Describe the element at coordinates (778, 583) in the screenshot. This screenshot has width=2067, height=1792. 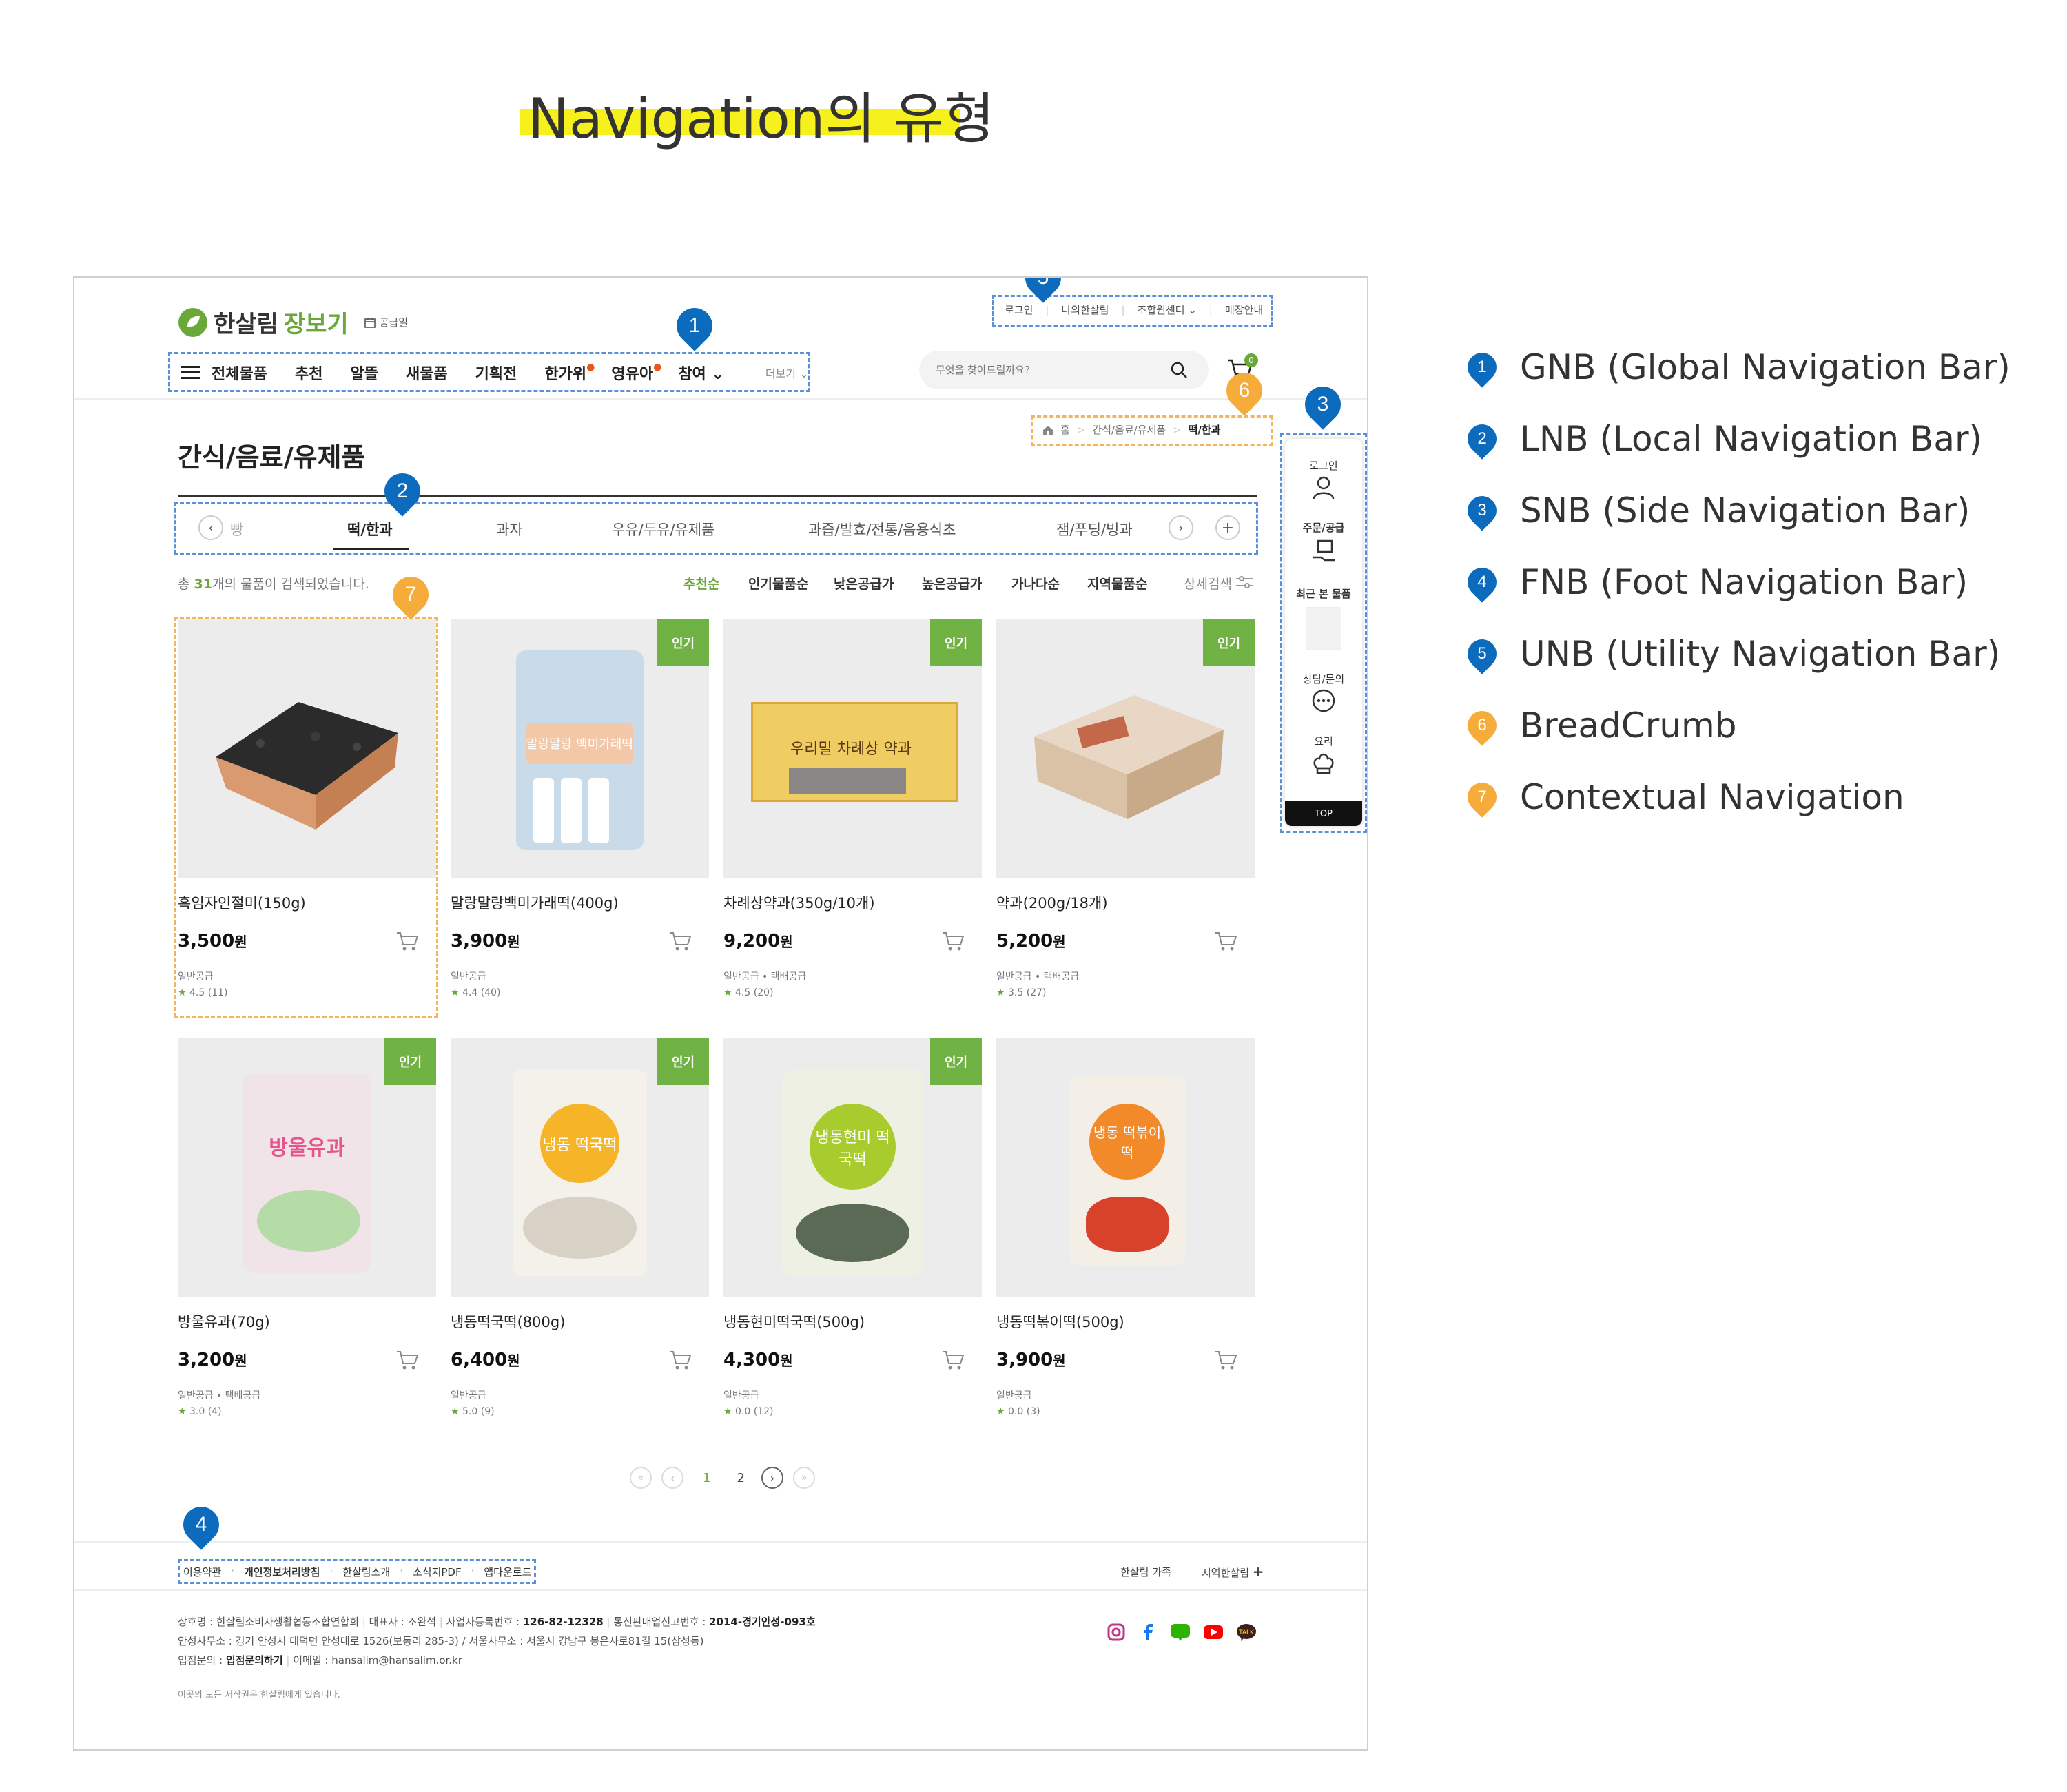
I see `sort-popular: 인기물품순` at that location.